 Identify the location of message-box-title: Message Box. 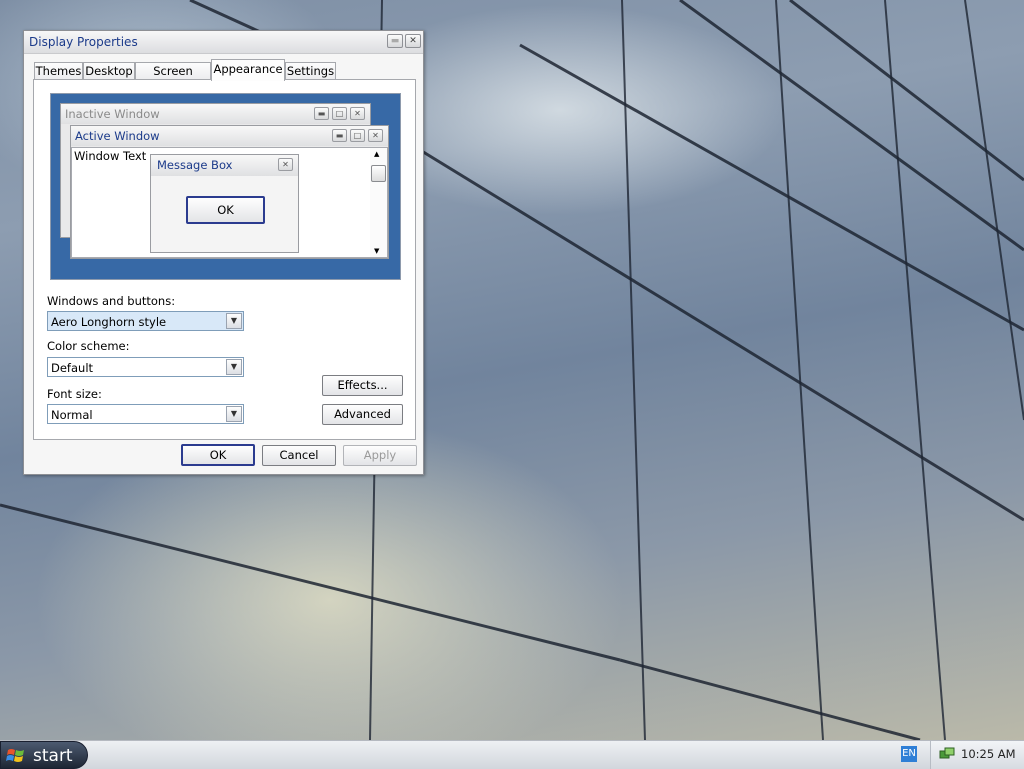
(195, 165).